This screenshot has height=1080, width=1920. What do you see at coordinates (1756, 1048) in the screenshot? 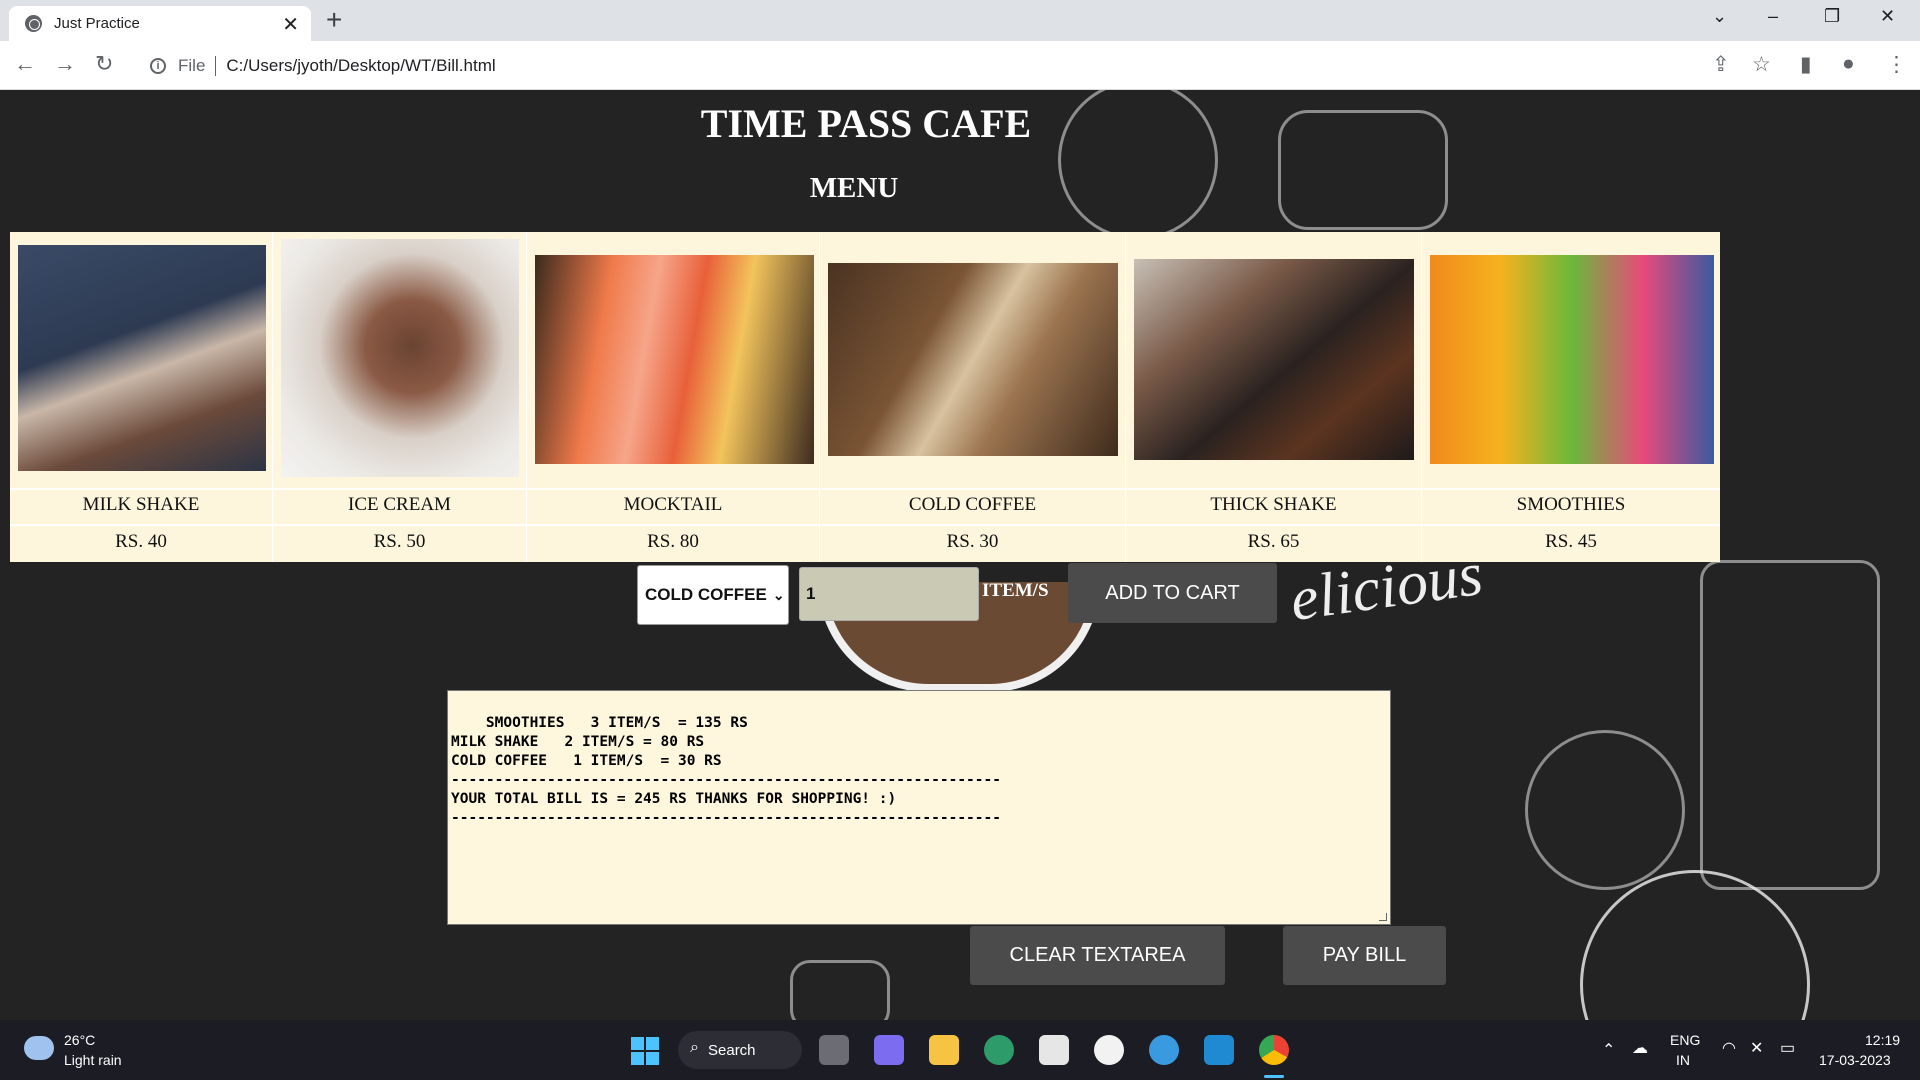
I see `mute-icon: ✕` at bounding box center [1756, 1048].